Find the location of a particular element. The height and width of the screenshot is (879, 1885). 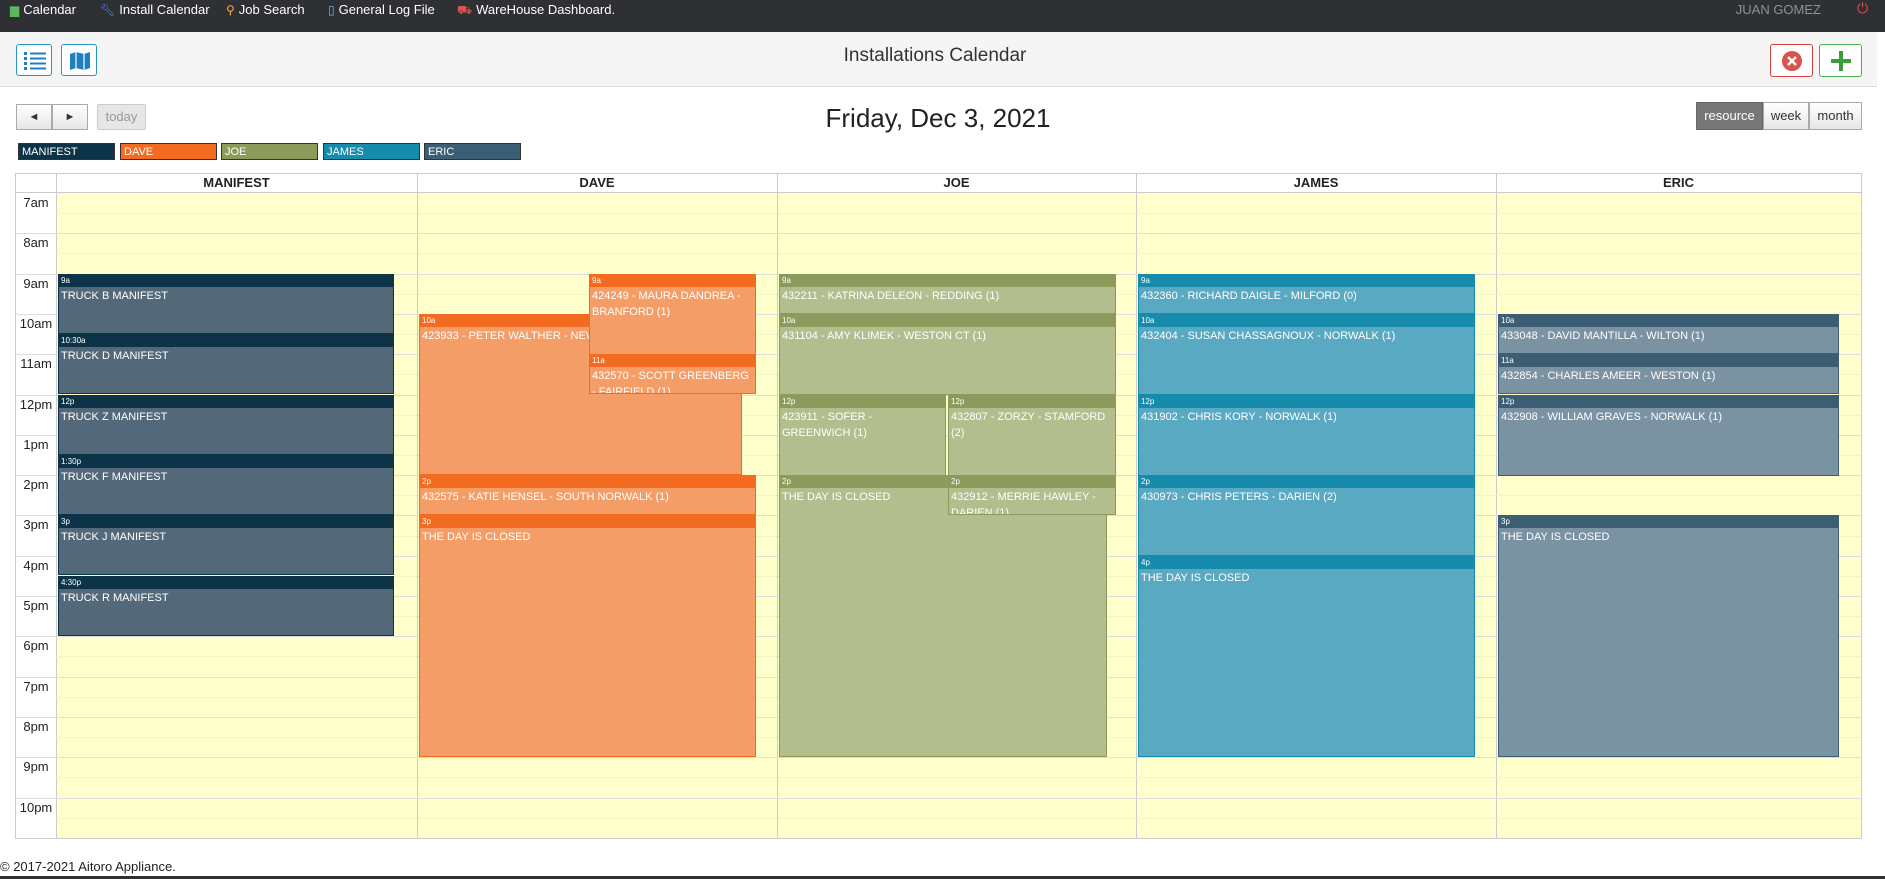

event-title: 432908 - WILLIAM GRAVES - NORWALK (1) is located at coordinates (1612, 417).